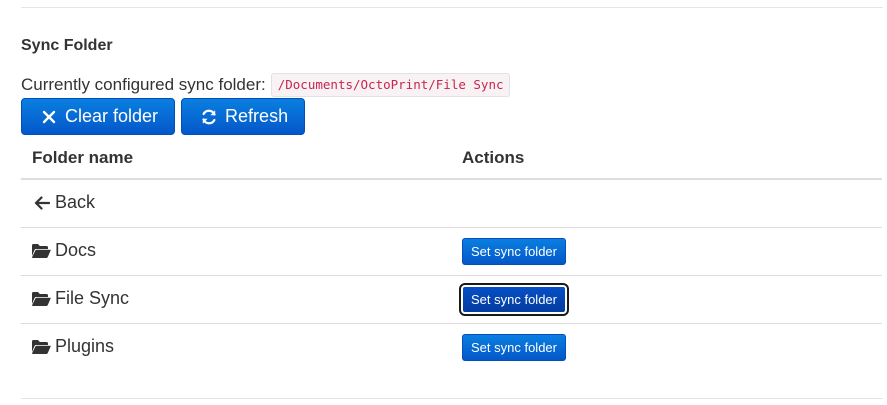 The width and height of the screenshot is (887, 405). Describe the element at coordinates (83, 157) in the screenshot. I see `column-header-folder-name: Folder name` at that location.